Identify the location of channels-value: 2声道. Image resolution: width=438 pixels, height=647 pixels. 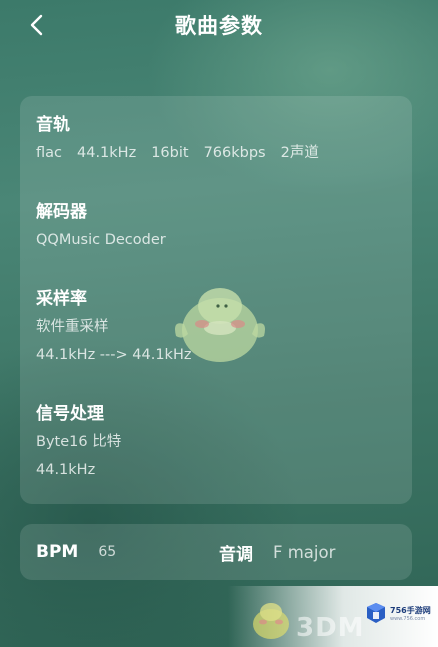
(299, 153).